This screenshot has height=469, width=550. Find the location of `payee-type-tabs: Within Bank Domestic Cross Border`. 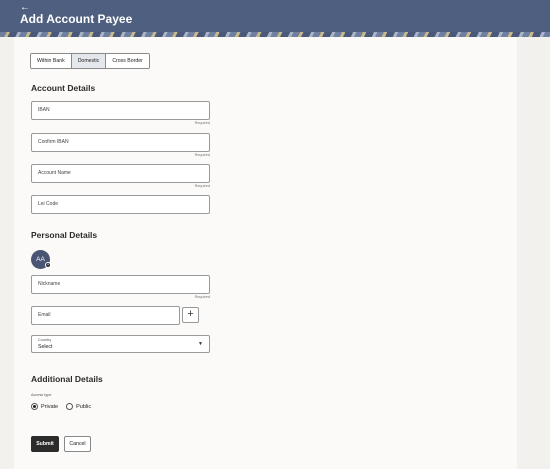

payee-type-tabs: Within Bank Domestic Cross Border is located at coordinates (90, 61).